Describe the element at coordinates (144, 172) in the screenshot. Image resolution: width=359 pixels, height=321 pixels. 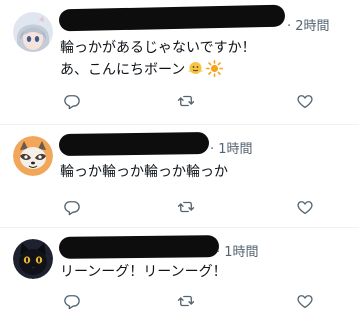
I see `tweet-text-line: 輪っか輪っか輪っか輪っか` at that location.